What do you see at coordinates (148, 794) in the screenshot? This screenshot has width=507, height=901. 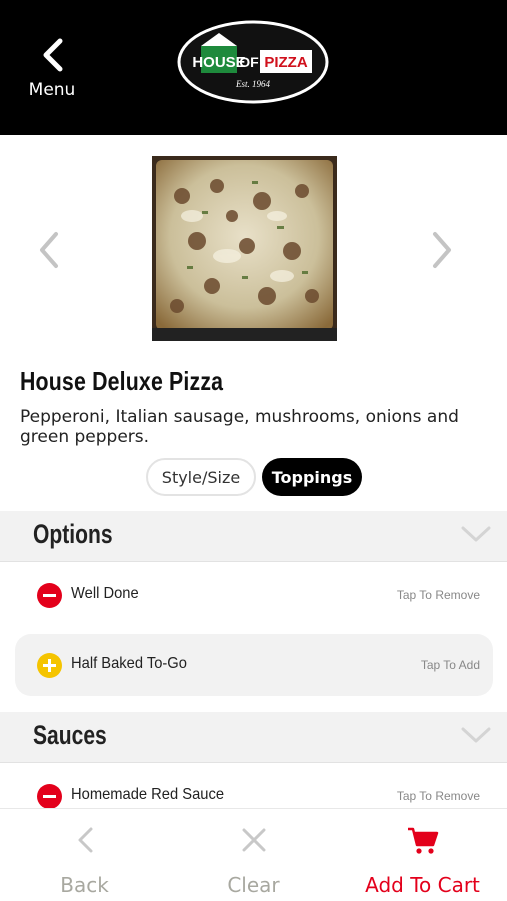 I see `option-label: Homemade Red Sauce` at bounding box center [148, 794].